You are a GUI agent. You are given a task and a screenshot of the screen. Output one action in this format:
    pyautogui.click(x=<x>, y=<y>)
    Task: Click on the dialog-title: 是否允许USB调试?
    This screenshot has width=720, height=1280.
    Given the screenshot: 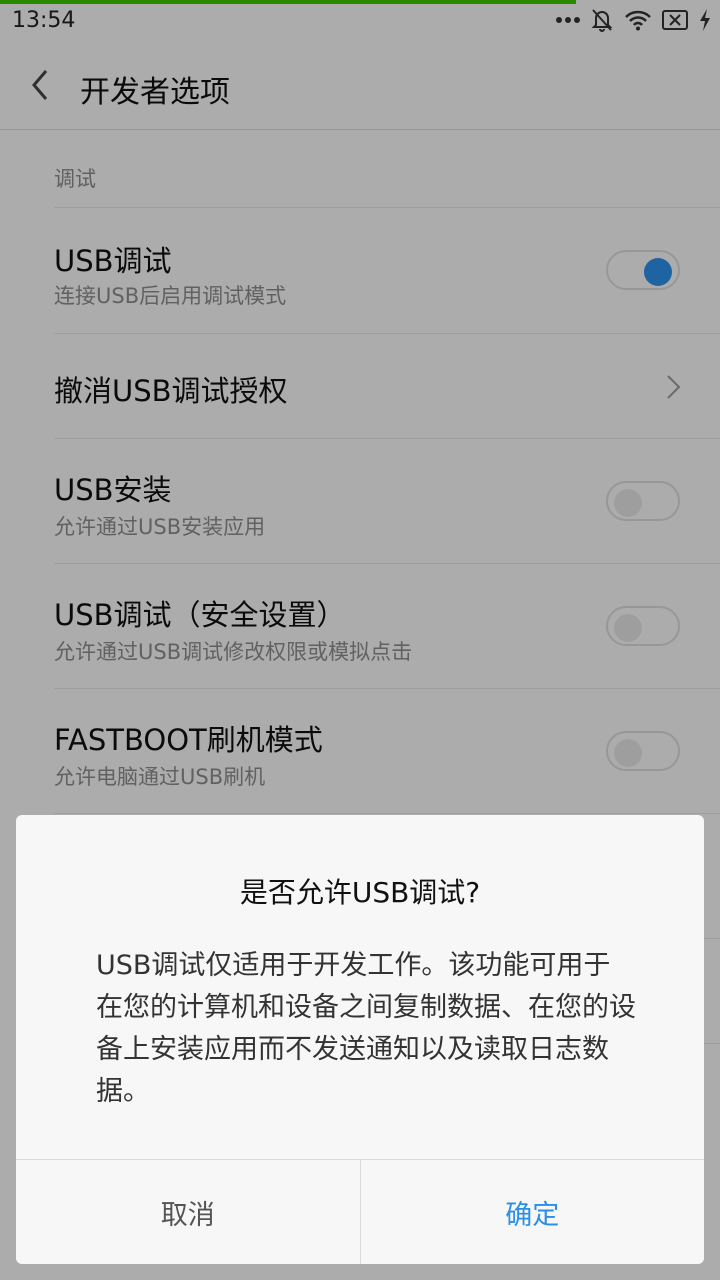 What is the action you would take?
    pyautogui.click(x=360, y=892)
    